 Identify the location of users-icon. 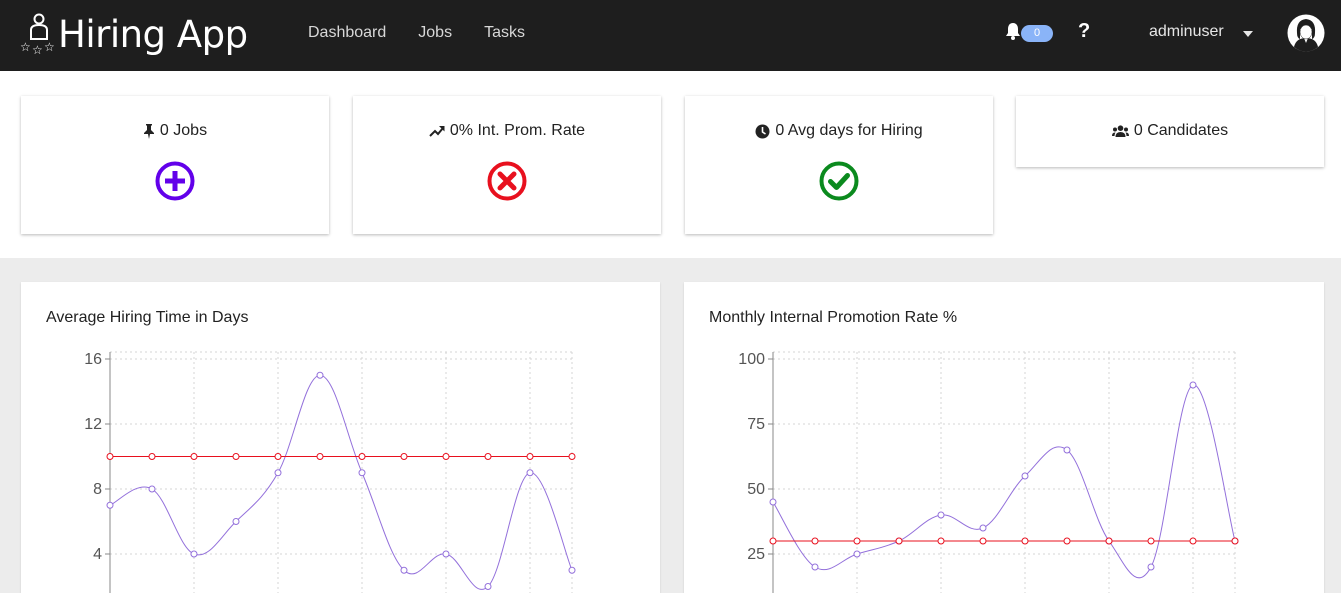
(1120, 130).